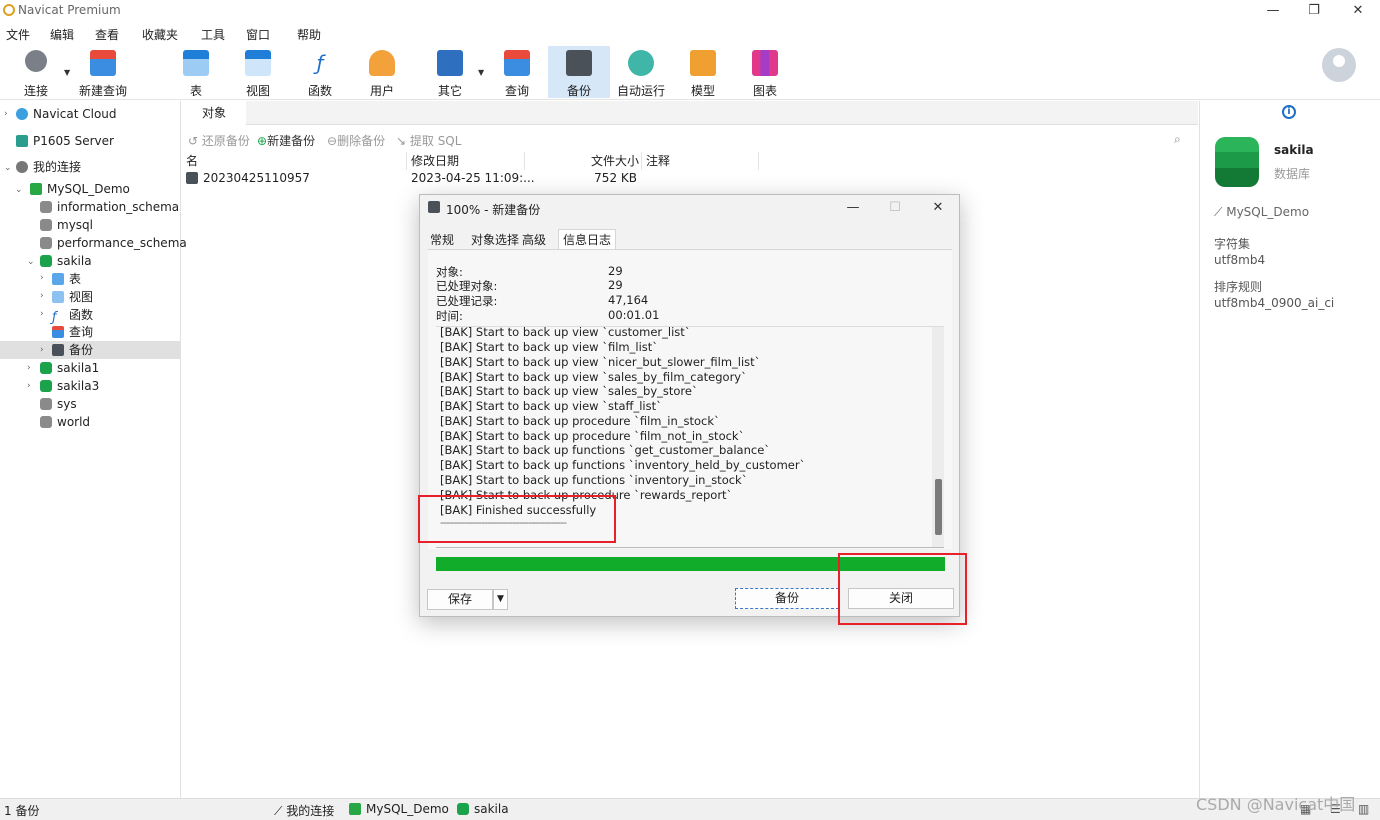 This screenshot has width=1380, height=820. What do you see at coordinates (690, 113) in the screenshot?
I see `object-tab-row: 对象` at bounding box center [690, 113].